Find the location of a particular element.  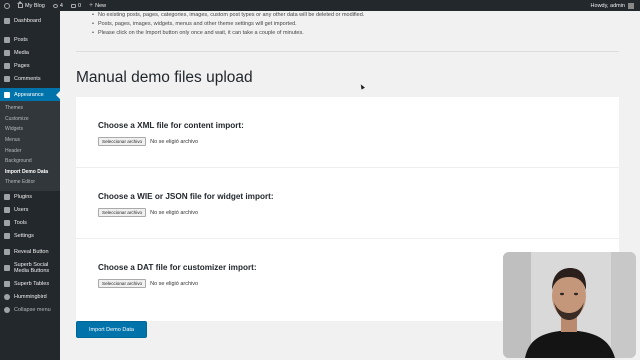

sidebar-item-plugins: Plugins is located at coordinates (30, 197).